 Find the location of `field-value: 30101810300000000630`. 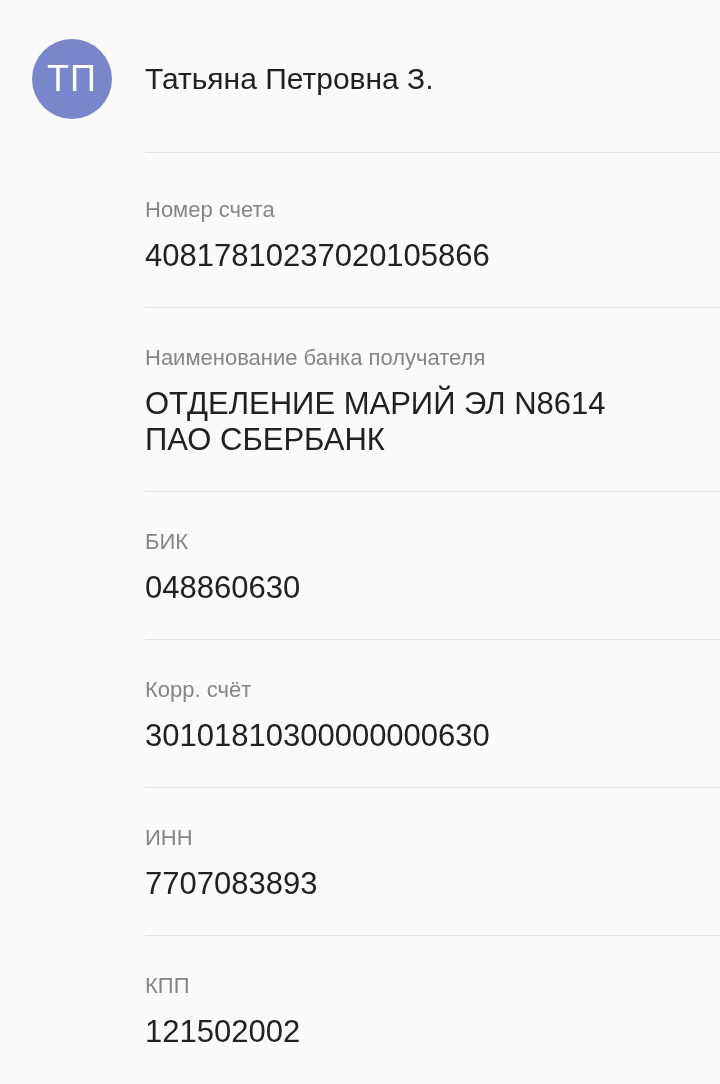

field-value: 30101810300000000630 is located at coordinates (318, 736).